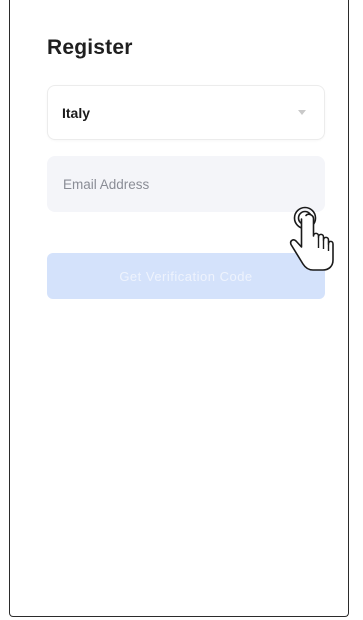 The image size is (363, 620). I want to click on chevron-down-icon, so click(302, 112).